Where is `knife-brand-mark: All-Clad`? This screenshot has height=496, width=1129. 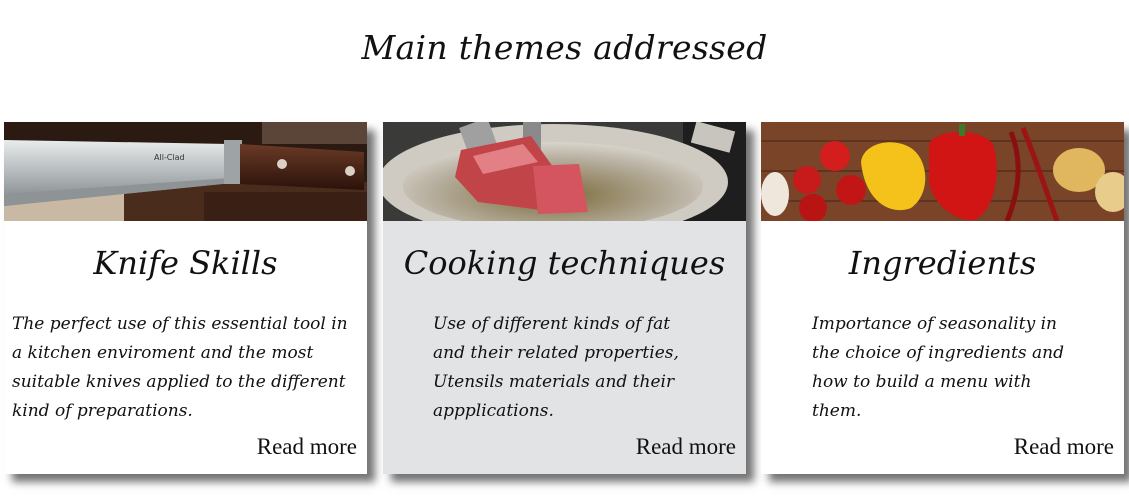 knife-brand-mark: All-Clad is located at coordinates (169, 157).